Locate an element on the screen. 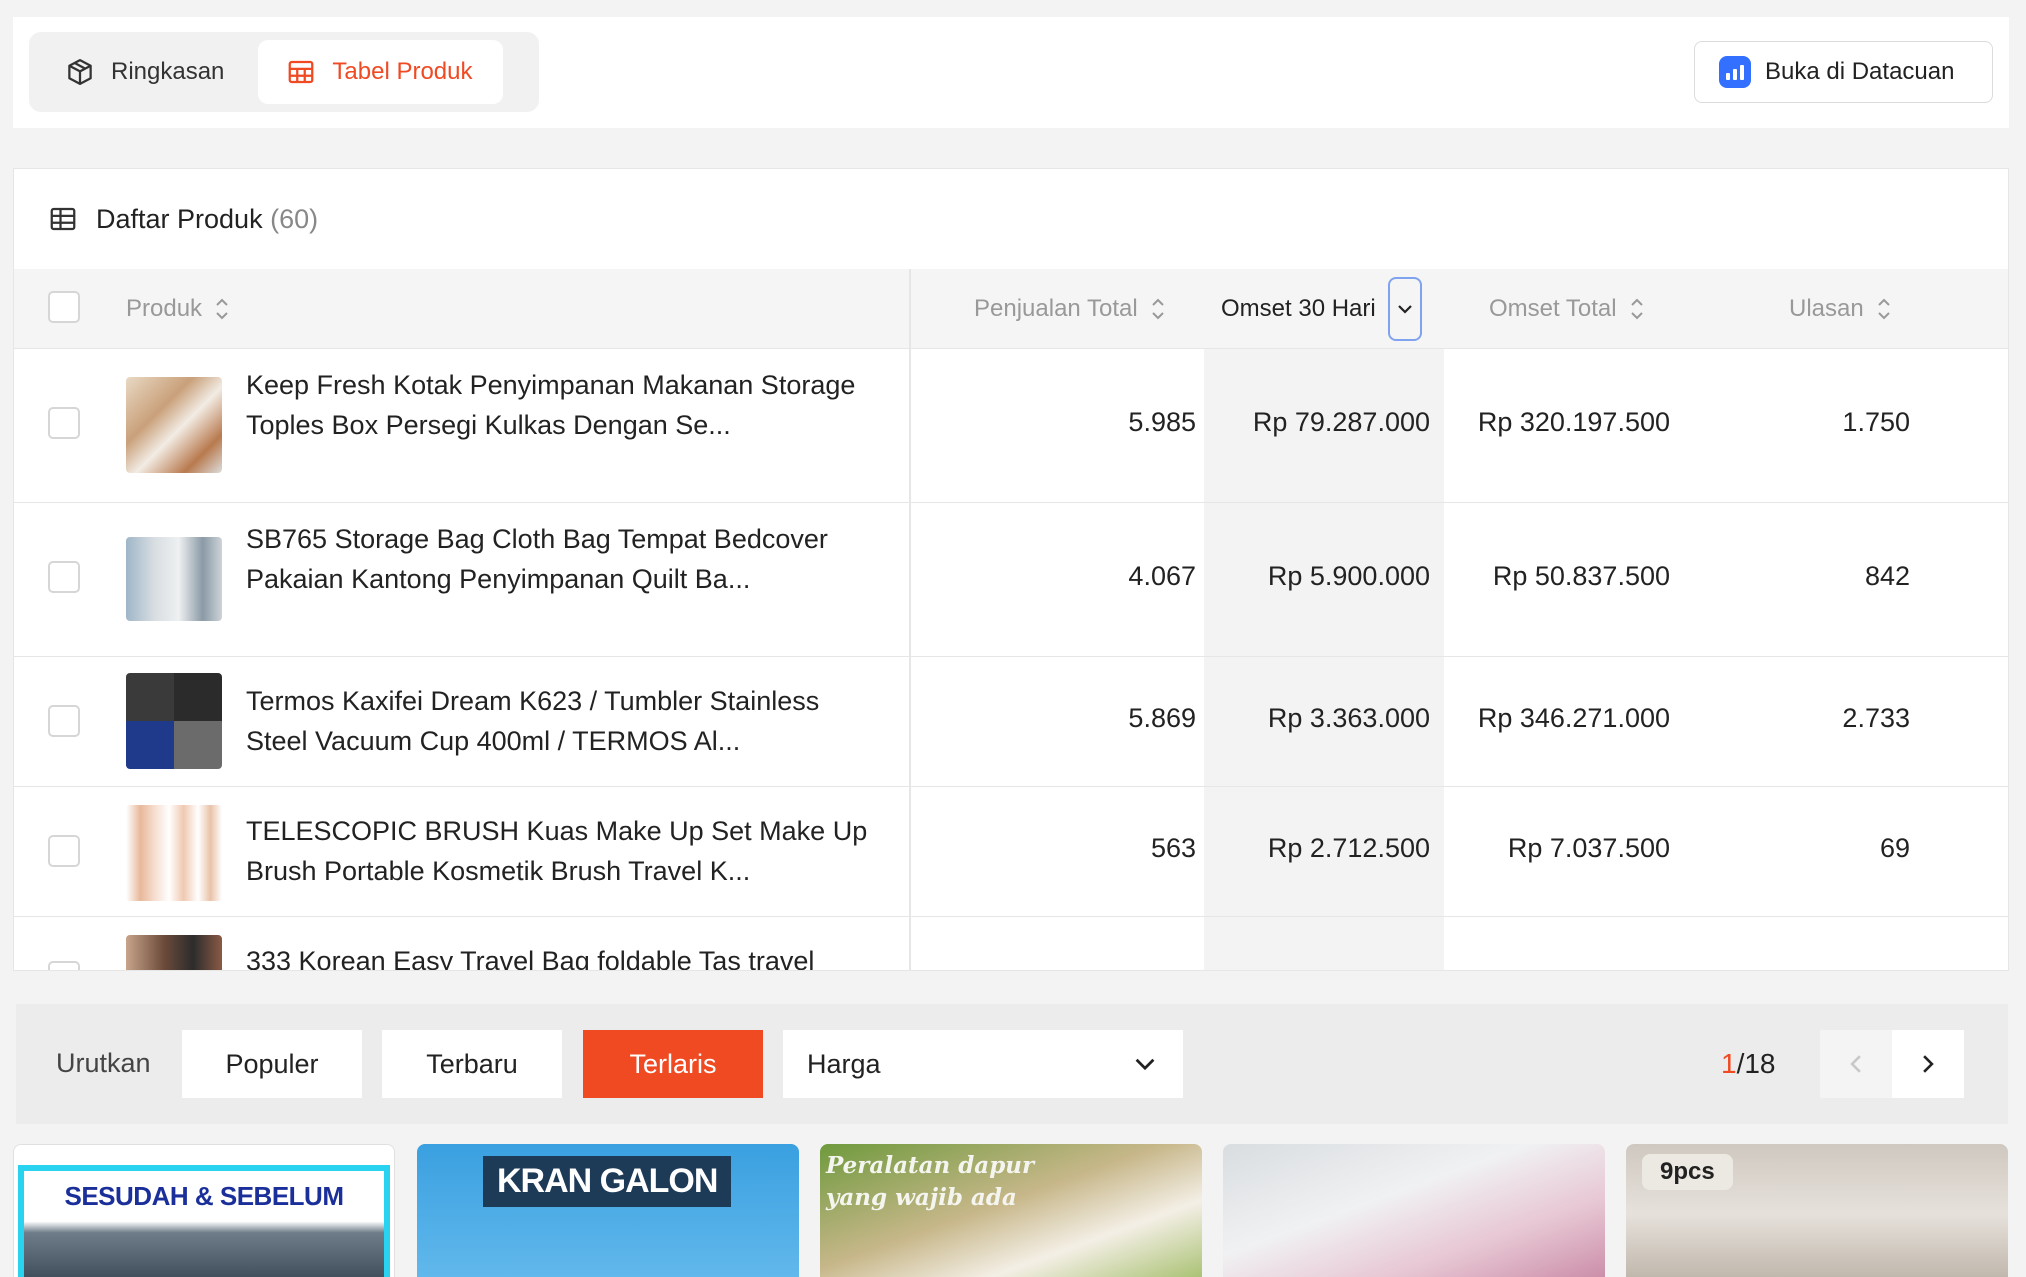  select-all-checkbox is located at coordinates (64, 307).